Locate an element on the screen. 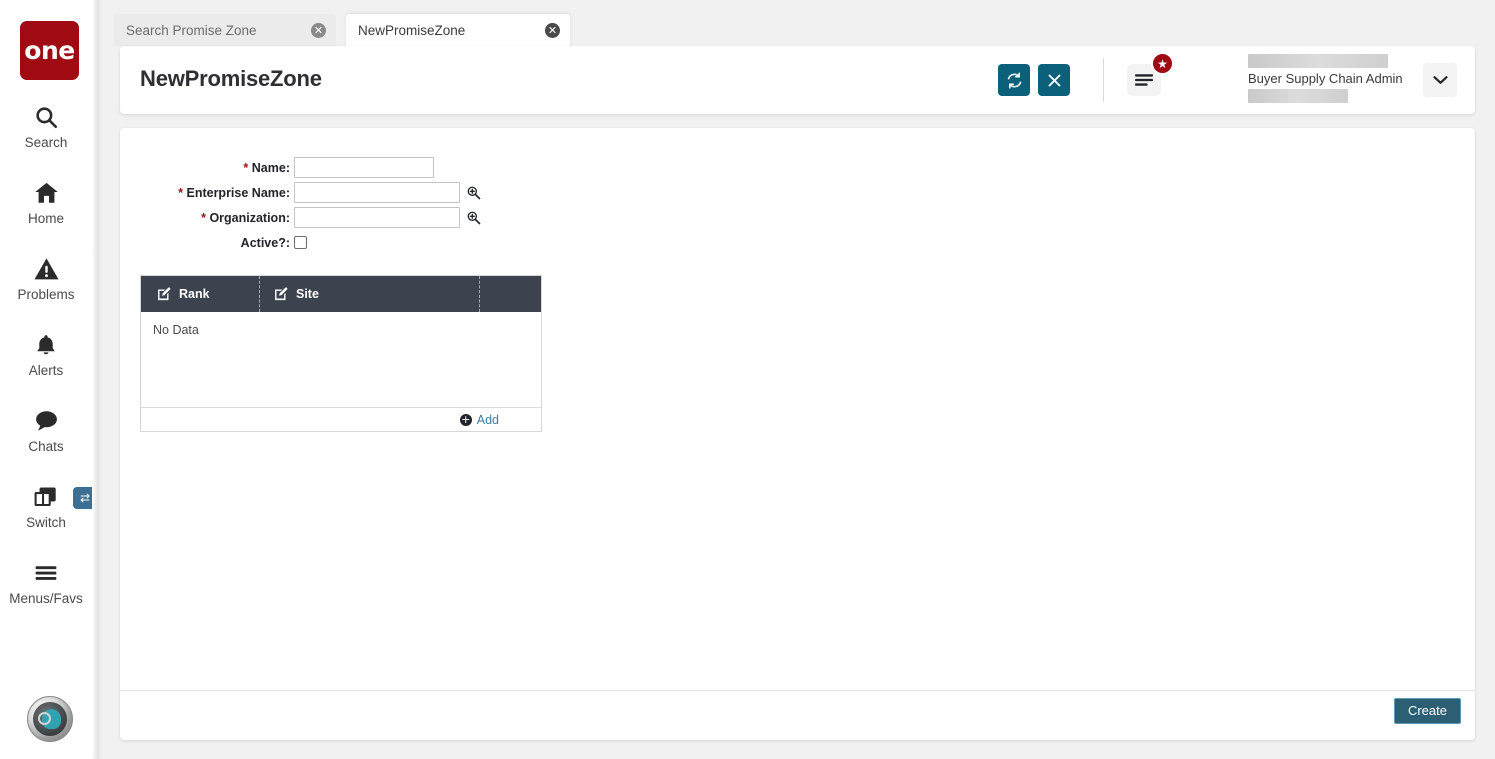 This screenshot has height=759, width=1495. avatar-ring-shape is located at coordinates (44, 718).